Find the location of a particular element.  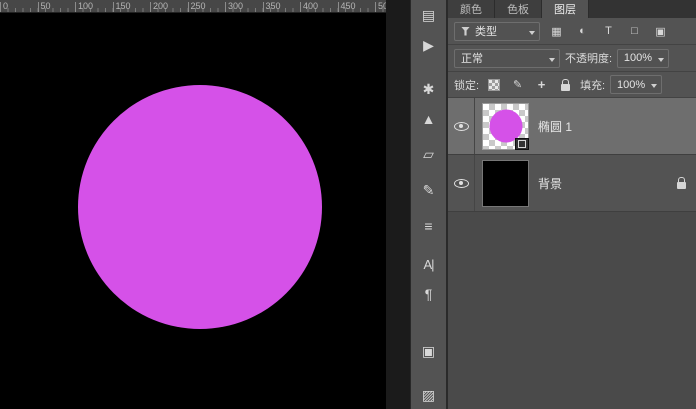

blend-mode-value: 正常 is located at coordinates (472, 59).